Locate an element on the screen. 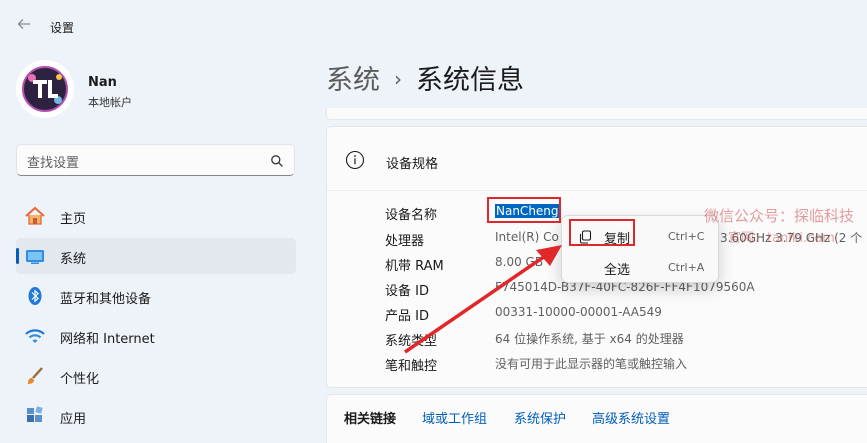  spec-value-product-id: 00331-10000-00001-AA549 is located at coordinates (578, 312).